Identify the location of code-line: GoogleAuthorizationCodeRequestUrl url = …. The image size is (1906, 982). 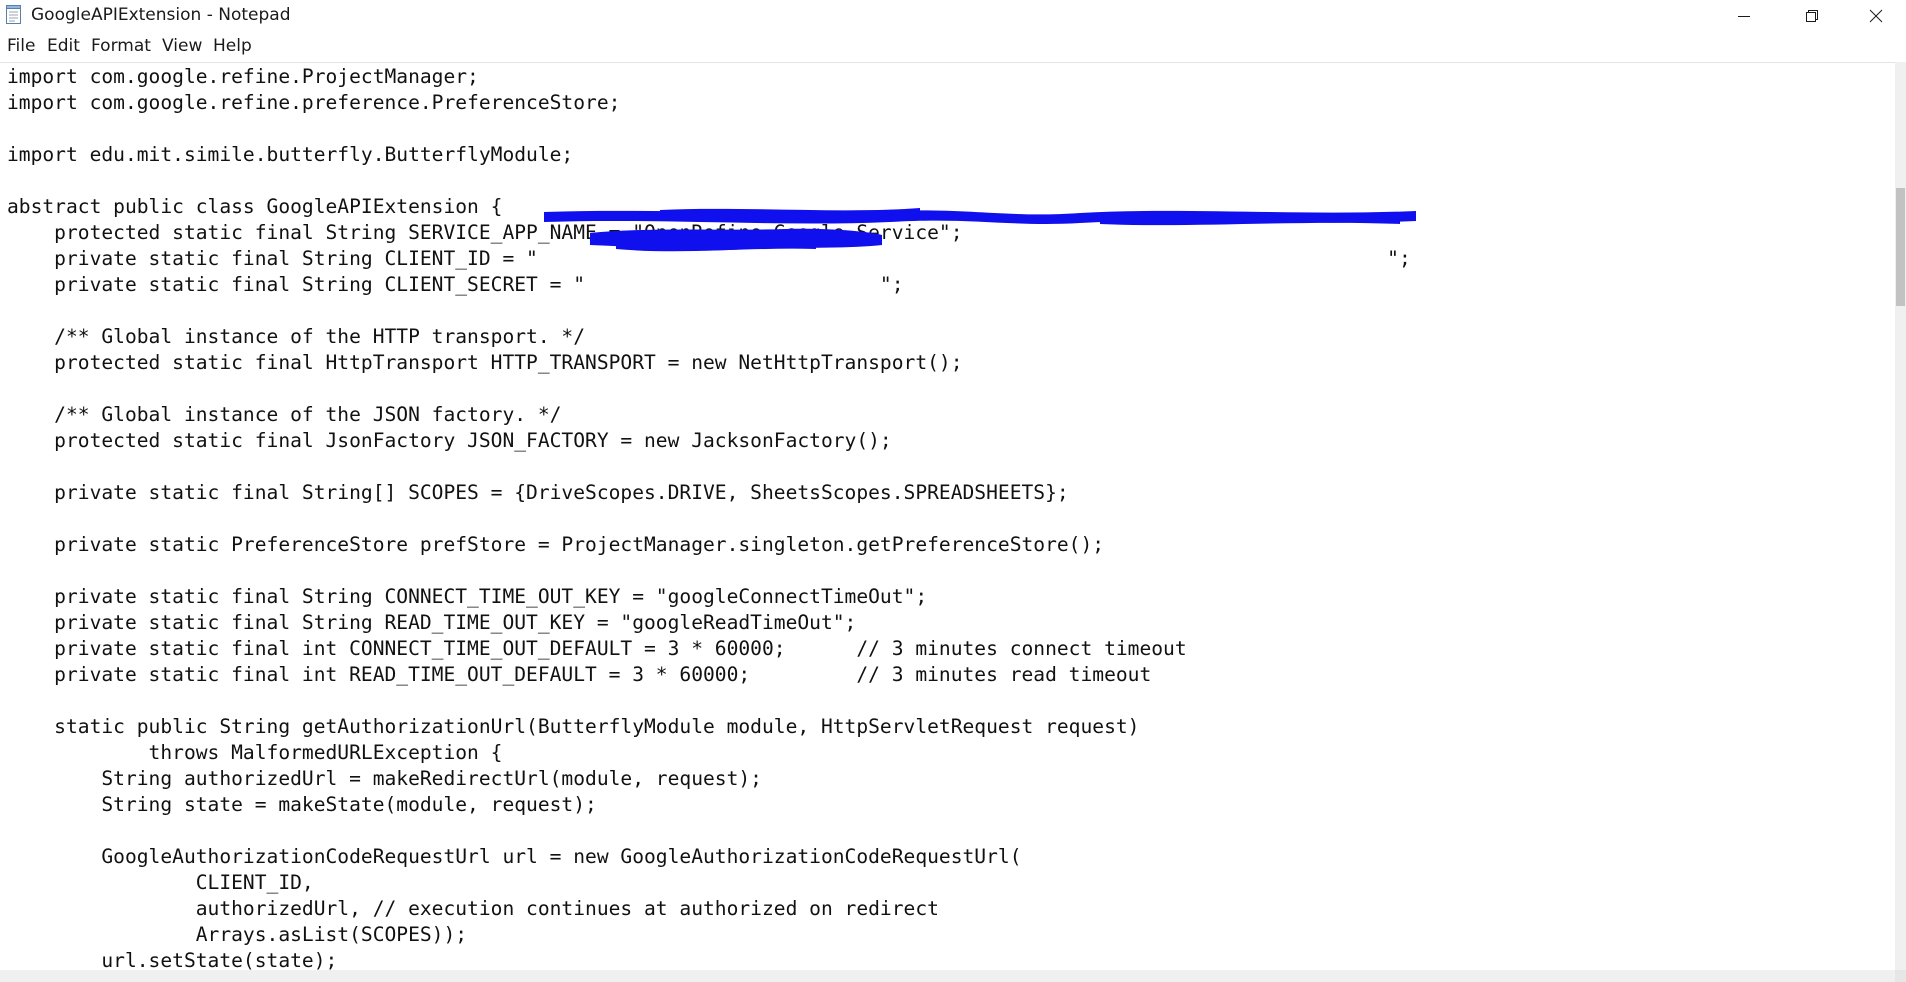
(709, 857).